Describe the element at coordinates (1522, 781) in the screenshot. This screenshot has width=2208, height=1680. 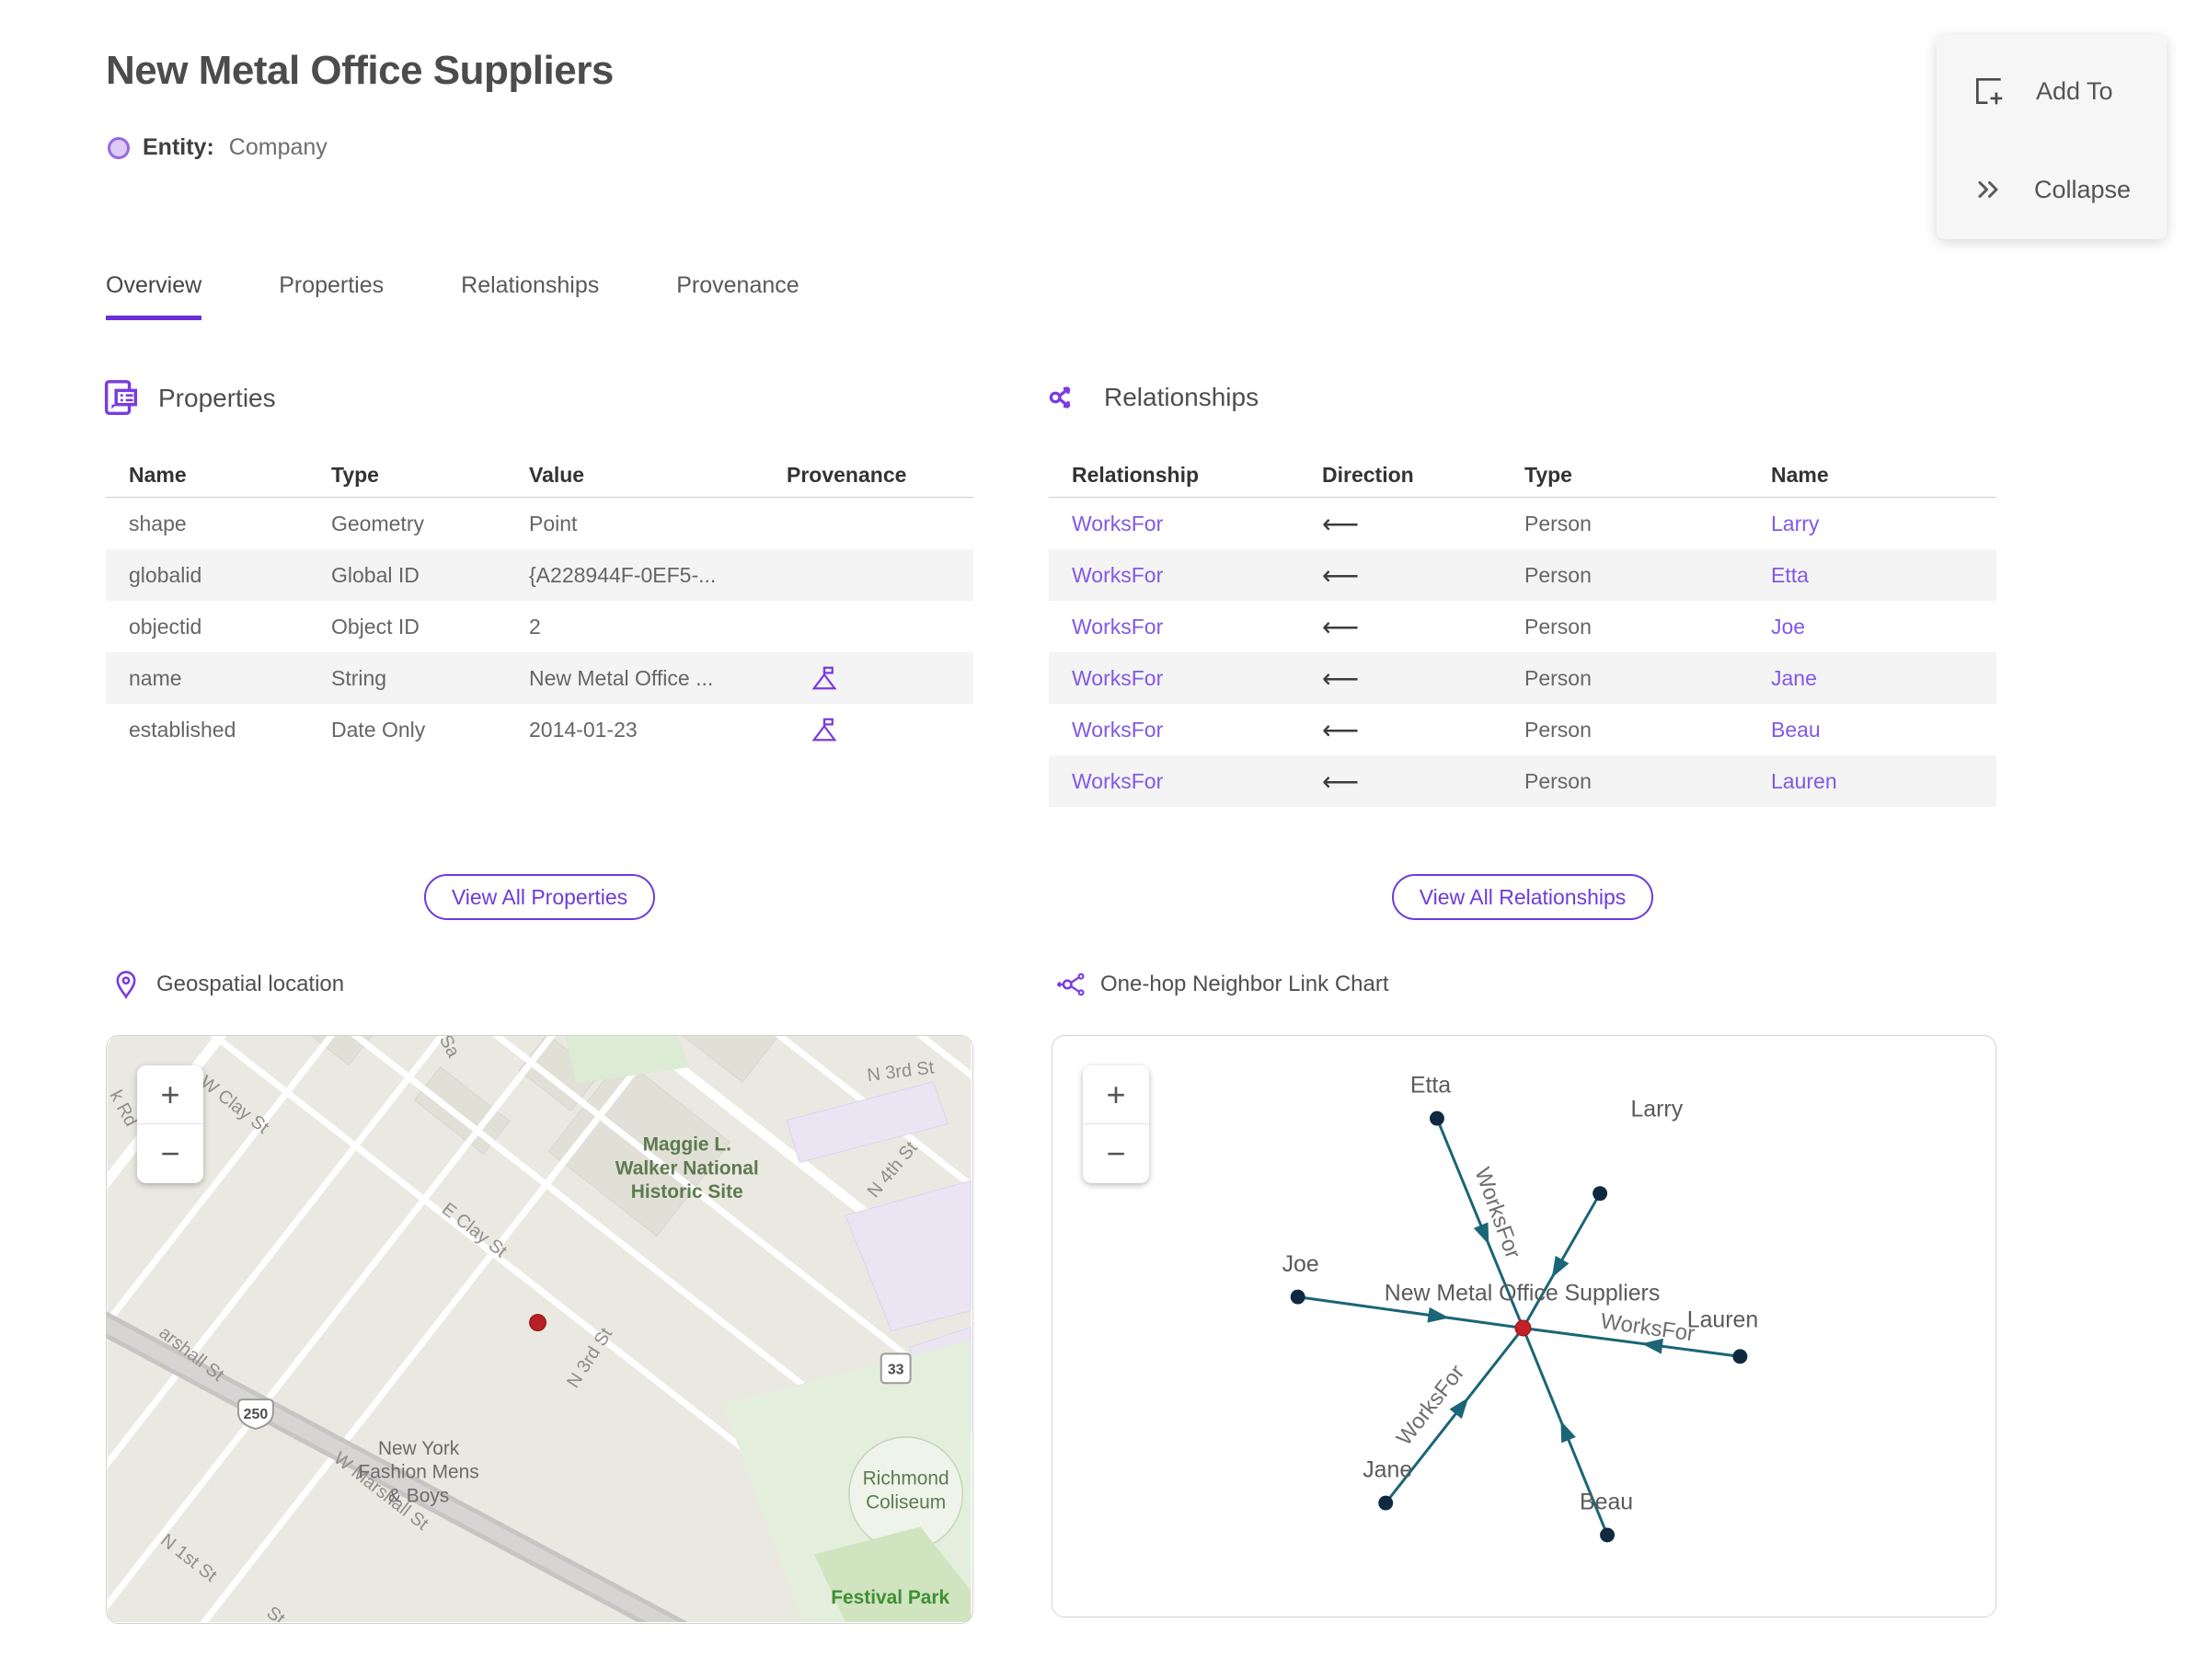
I see `relationship-row: WorksFor ⟵ Person Lauren` at that location.